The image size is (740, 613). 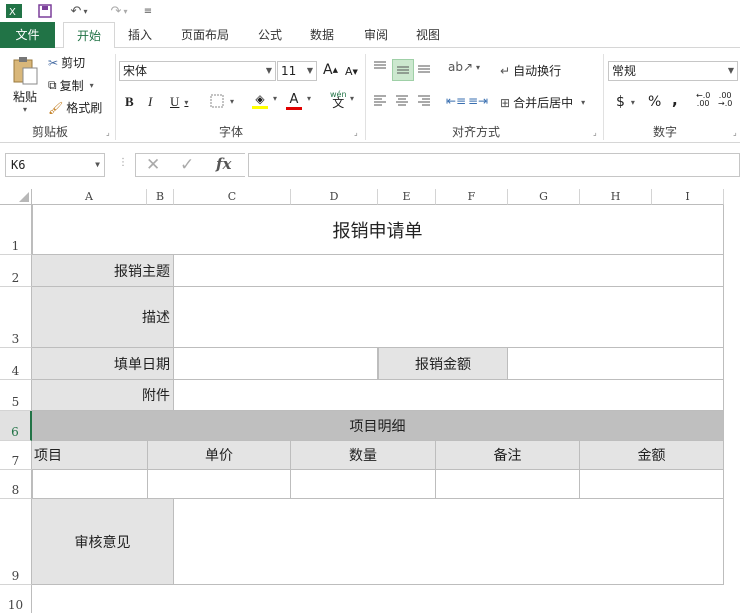 What do you see at coordinates (407, 197) in the screenshot?
I see `column-header-e: E` at bounding box center [407, 197].